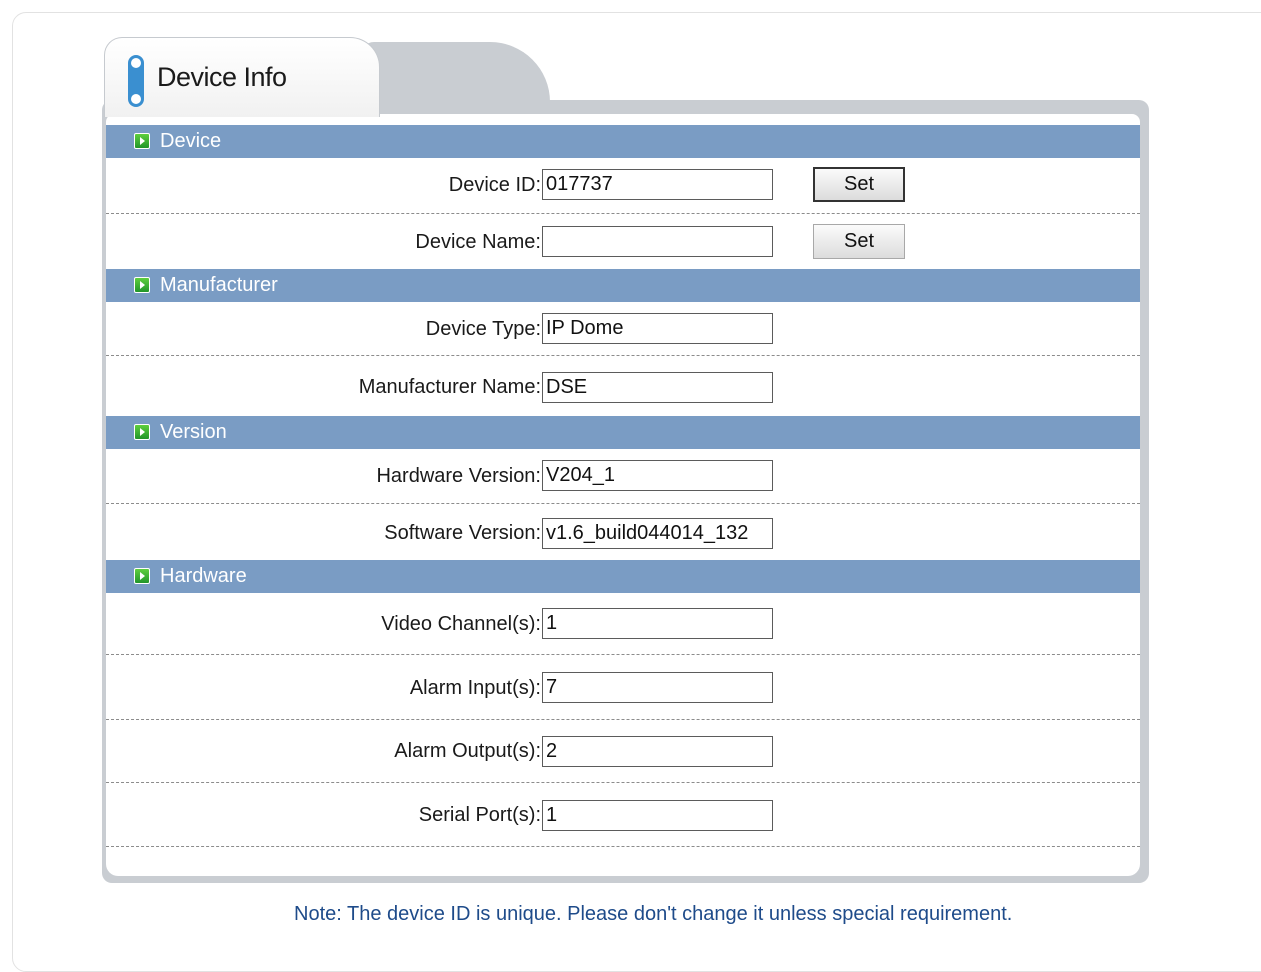 Image resolution: width=1261 pixels, height=972 pixels. Describe the element at coordinates (136, 81) in the screenshot. I see `info-pill-icon` at that location.